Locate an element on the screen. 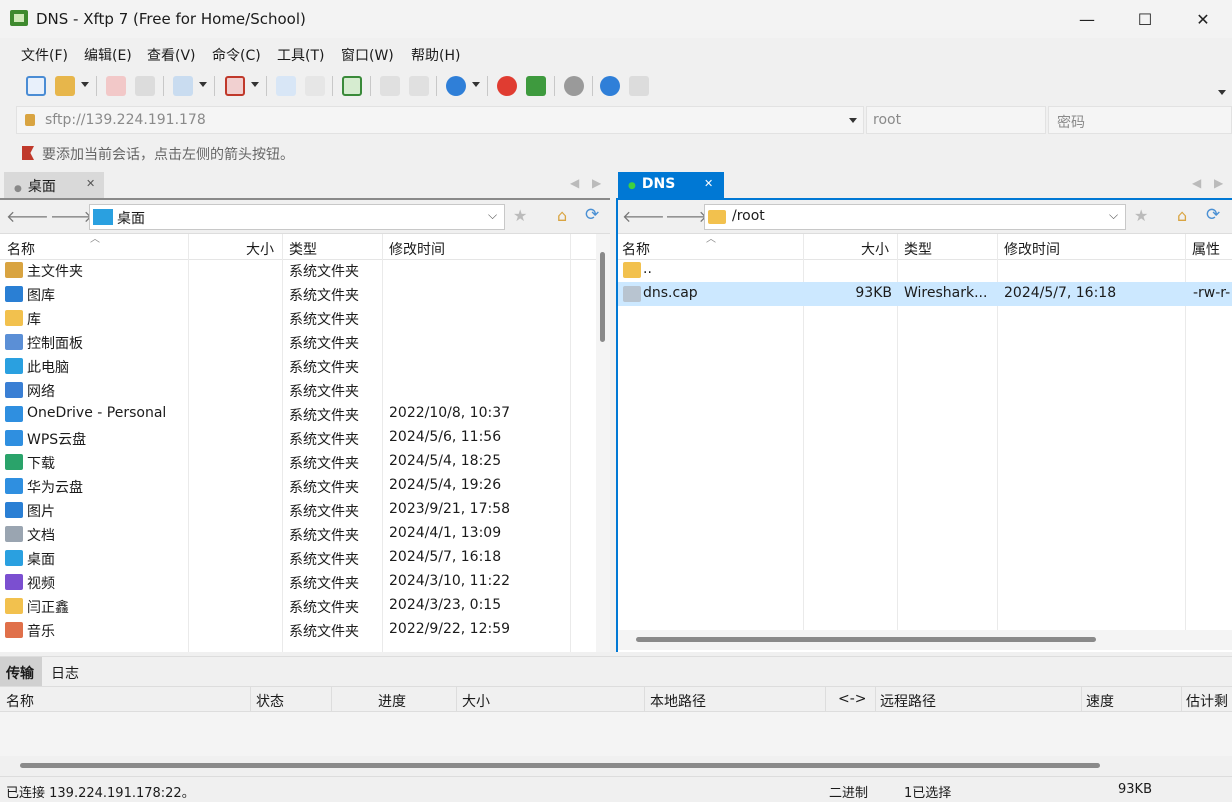  right-path-input: /root ⌵ is located at coordinates (915, 217).